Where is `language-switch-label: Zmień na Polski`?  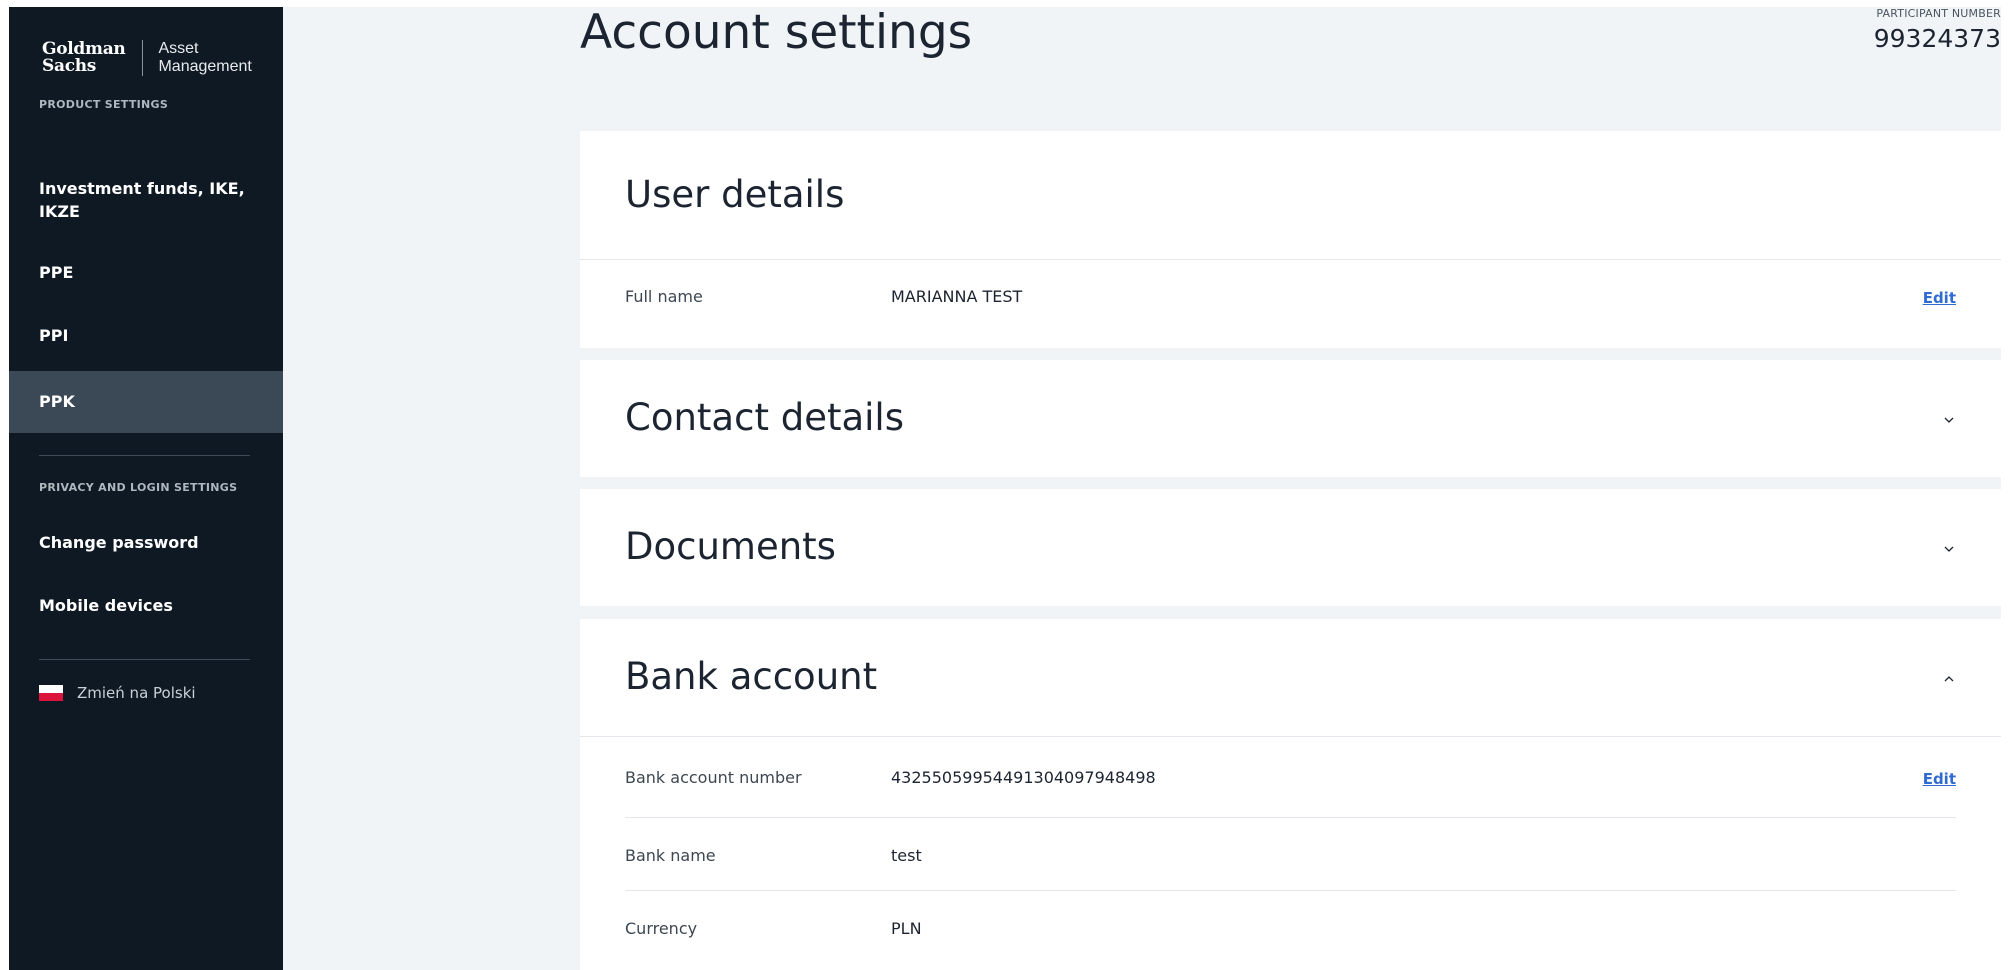
language-switch-label: Zmień na Polski is located at coordinates (136, 693).